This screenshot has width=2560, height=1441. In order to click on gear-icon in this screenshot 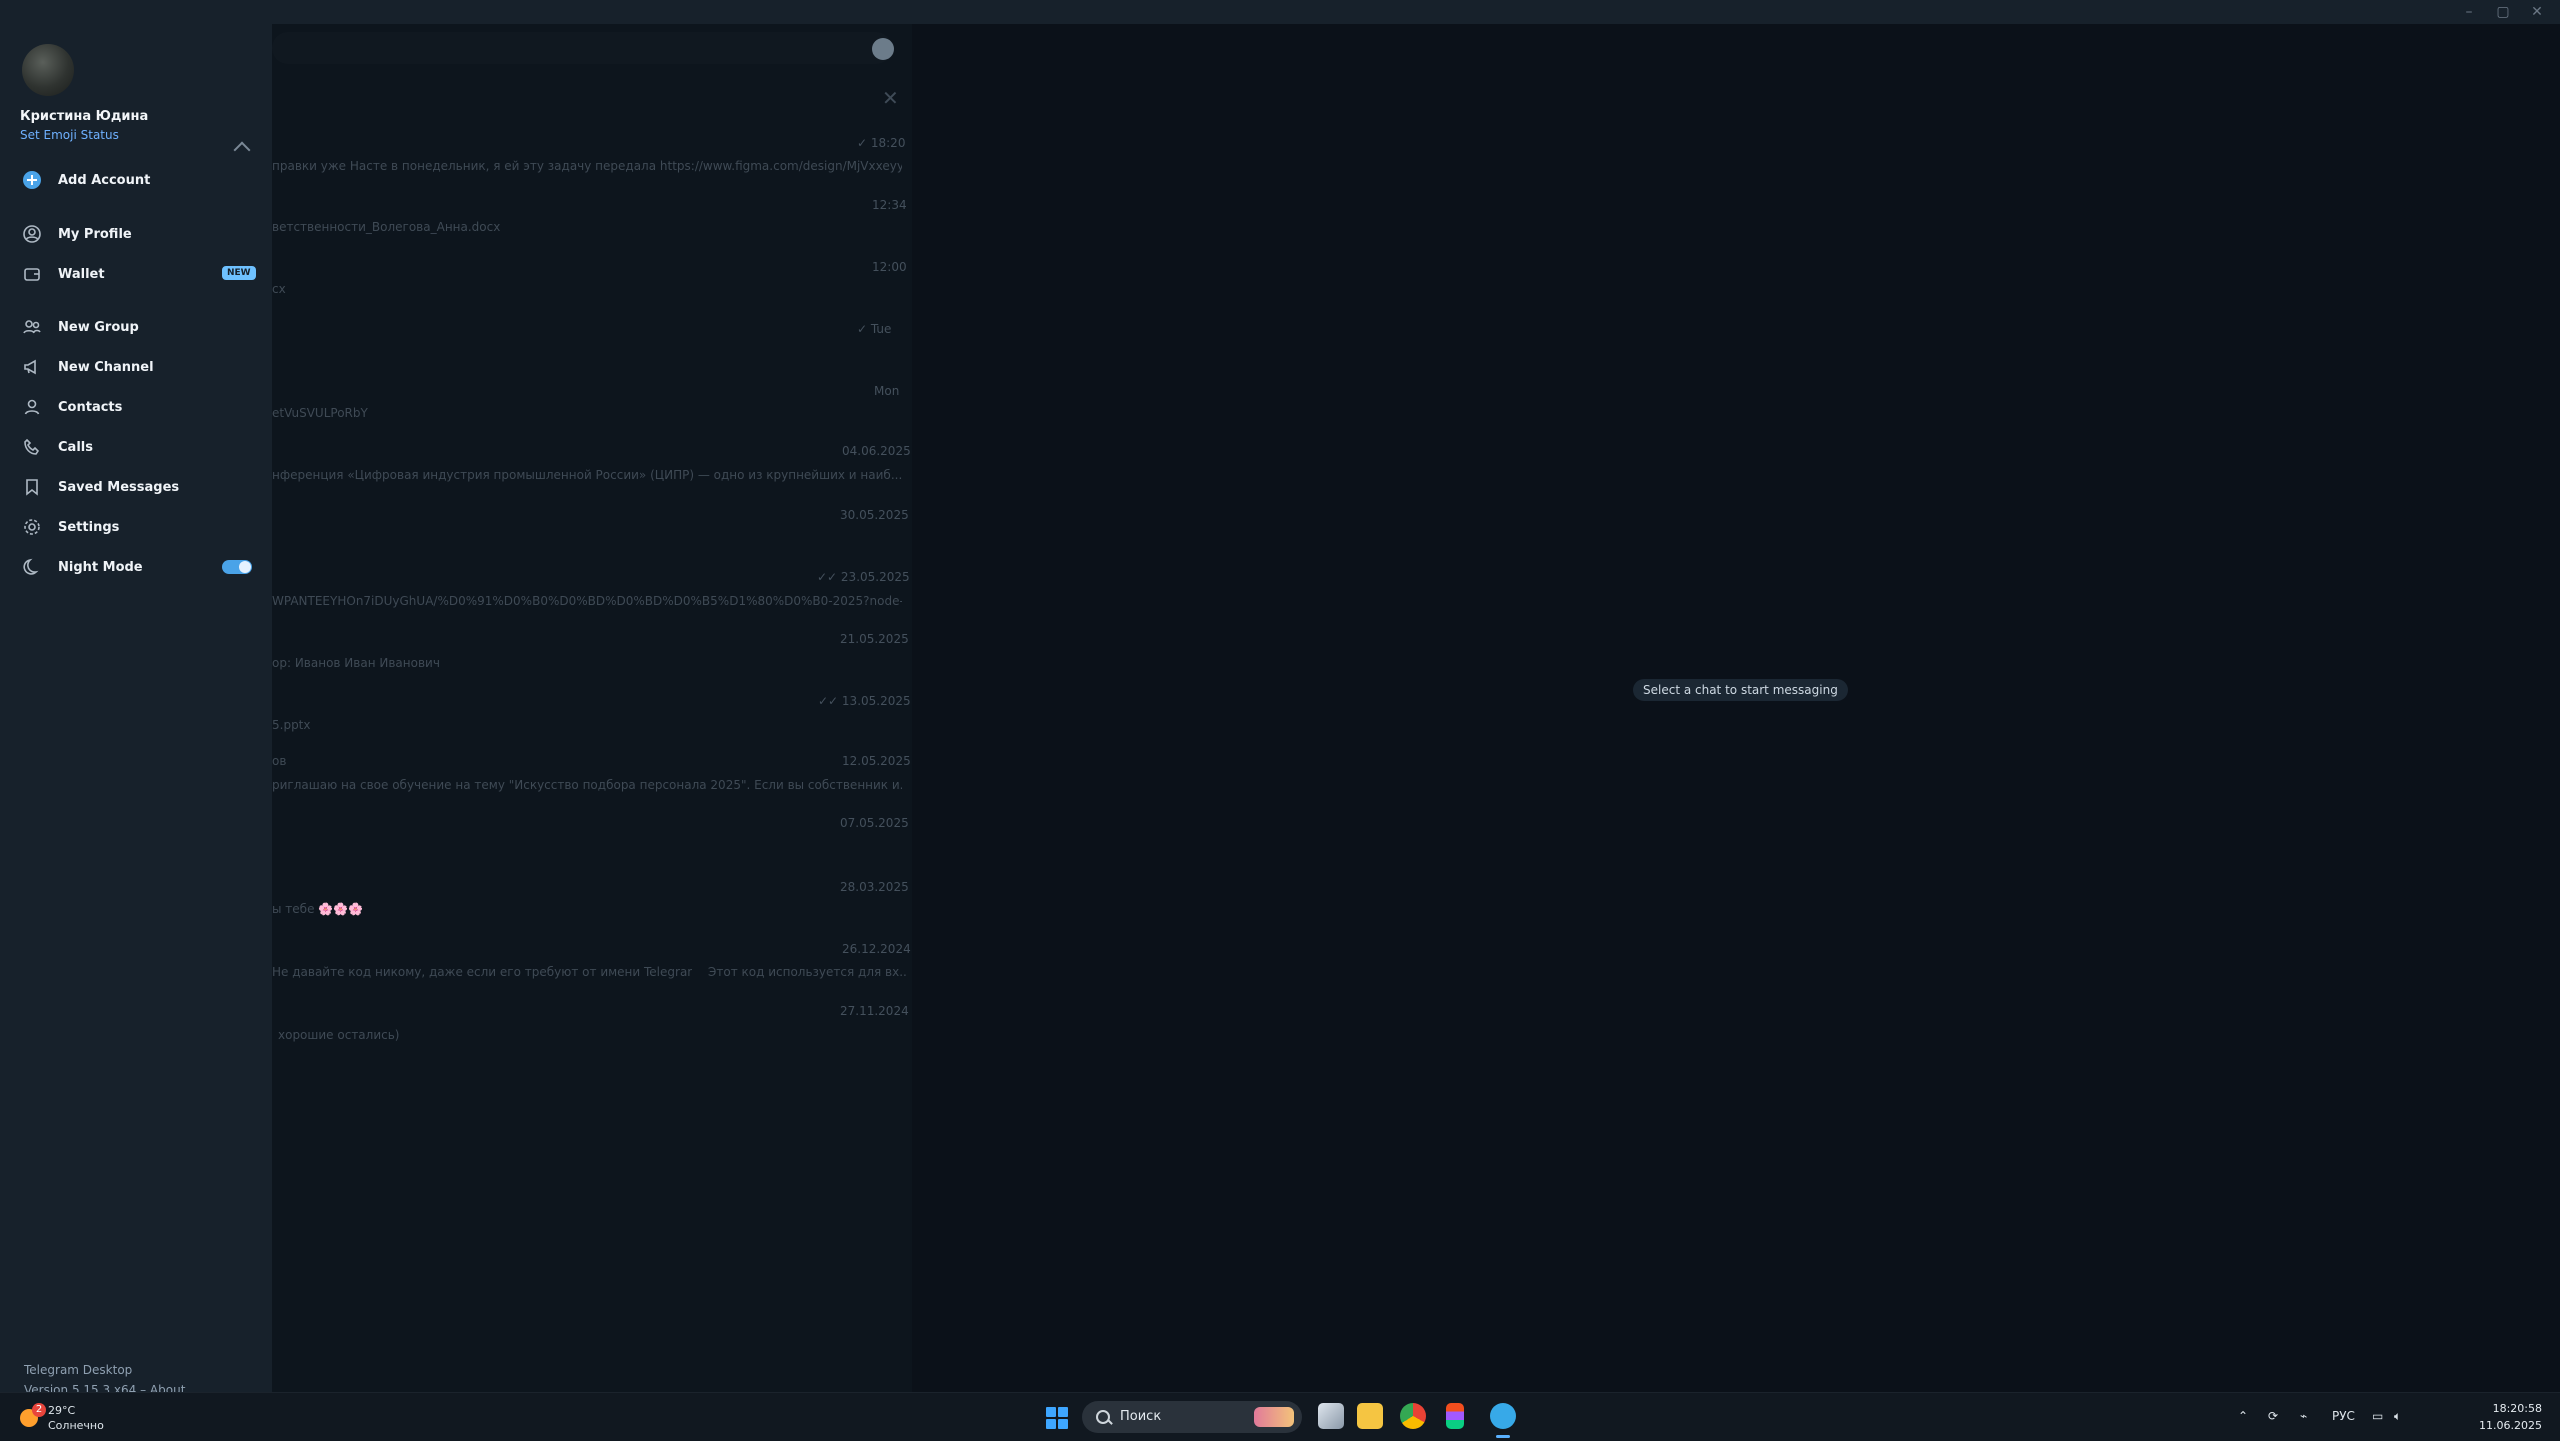, I will do `click(32, 527)`.